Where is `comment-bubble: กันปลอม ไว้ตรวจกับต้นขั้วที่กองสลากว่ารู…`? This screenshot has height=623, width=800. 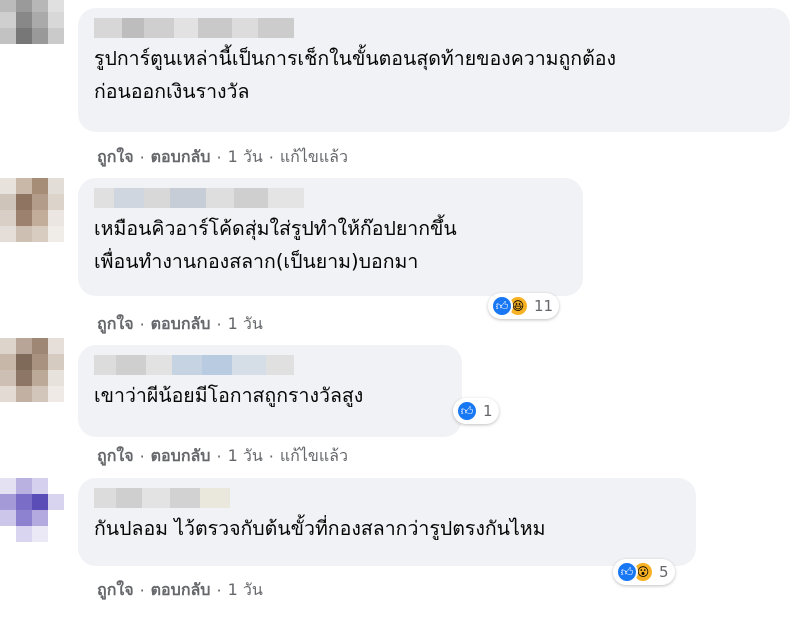
comment-bubble: กันปลอม ไว้ตรวจกับต้นขั้วที่กองสลากว่ารู… is located at coordinates (387, 522).